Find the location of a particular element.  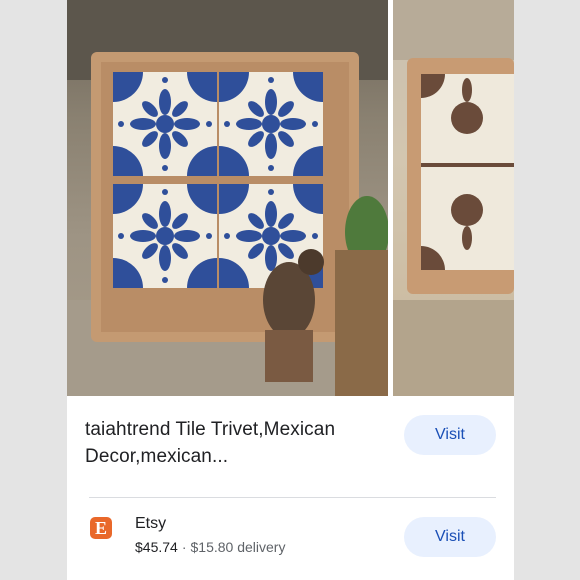

left-gray-band is located at coordinates (33, 290).